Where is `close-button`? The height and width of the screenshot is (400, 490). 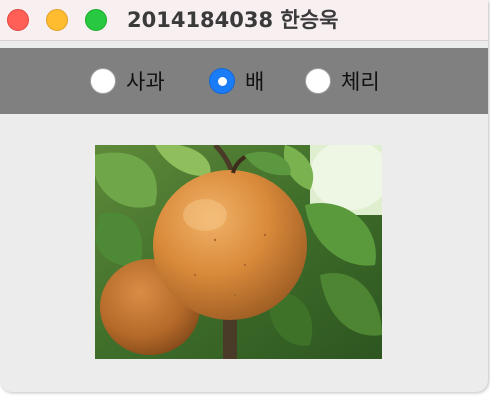
close-button is located at coordinates (18, 20).